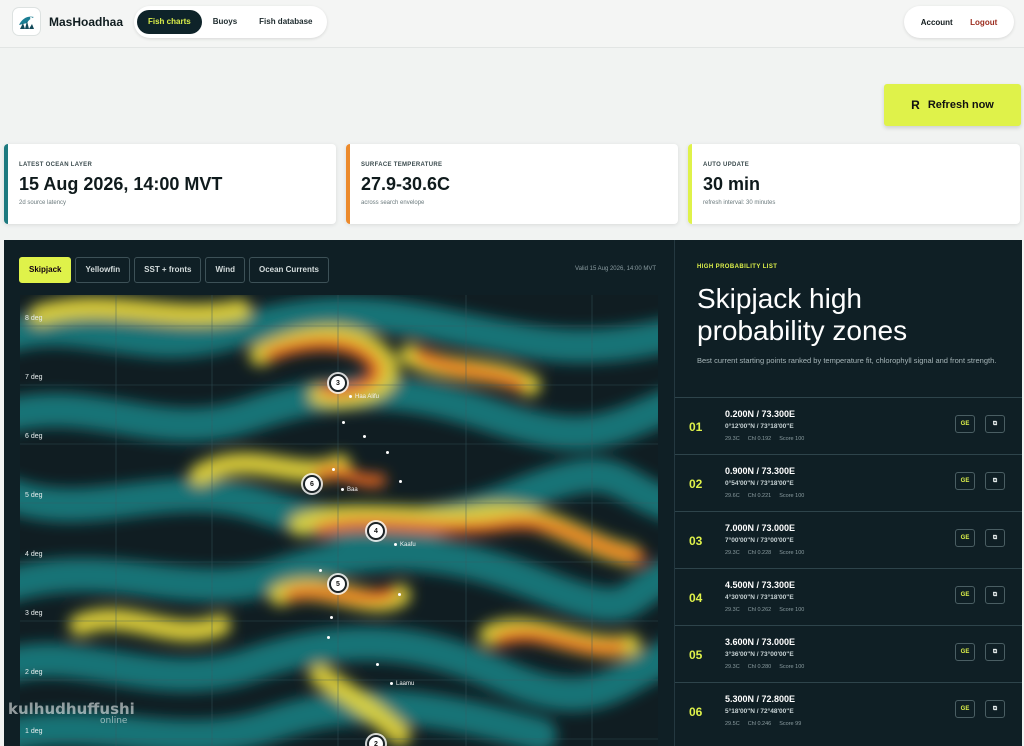  Describe the element at coordinates (983, 22) in the screenshot. I see `logout-link: Logout` at that location.